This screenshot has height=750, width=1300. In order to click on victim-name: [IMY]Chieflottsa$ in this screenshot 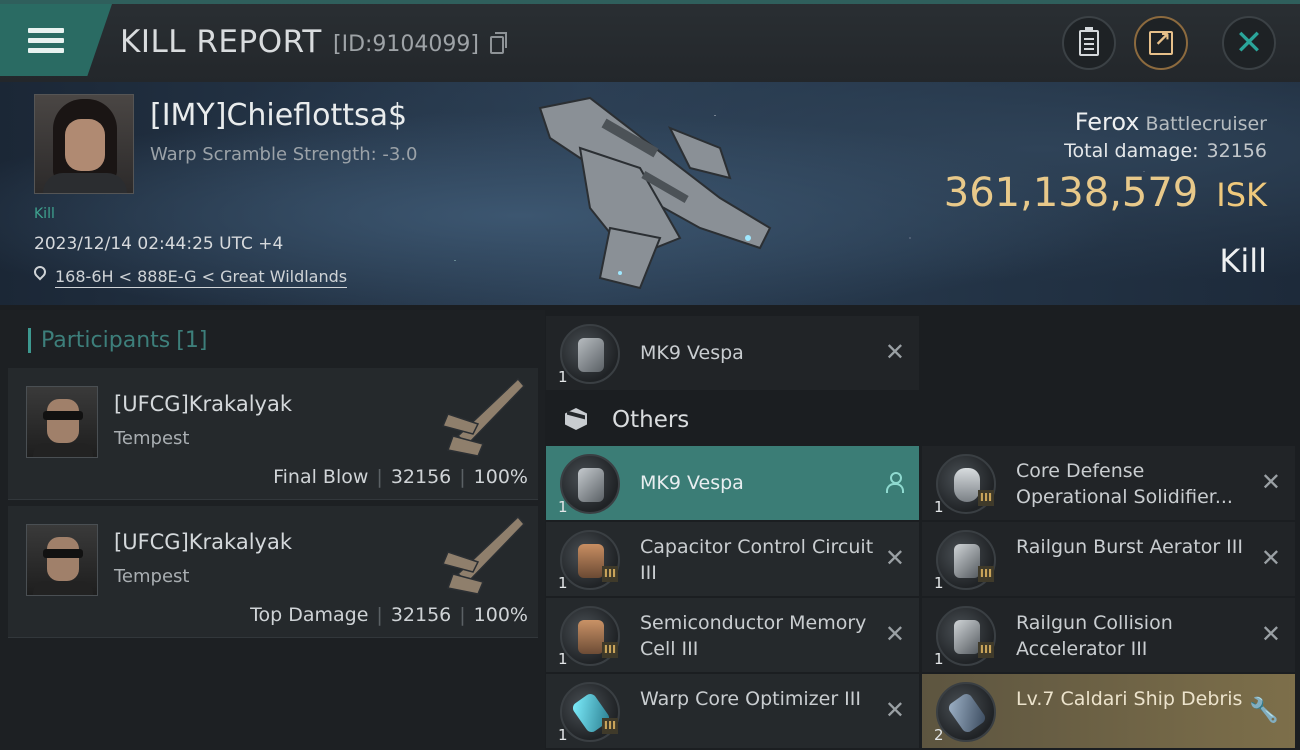, I will do `click(278, 115)`.